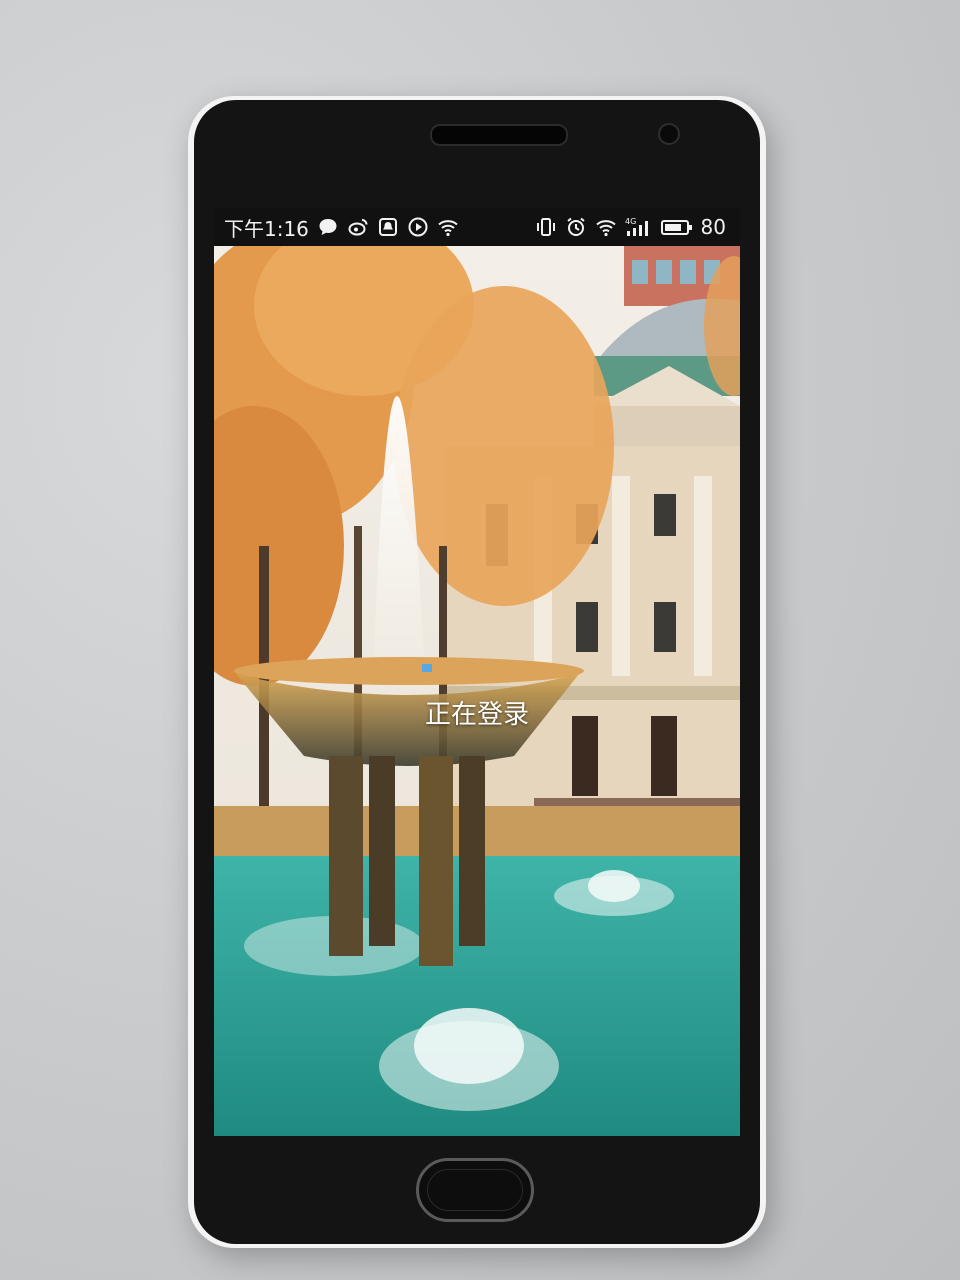  I want to click on alarm-icon, so click(576, 227).